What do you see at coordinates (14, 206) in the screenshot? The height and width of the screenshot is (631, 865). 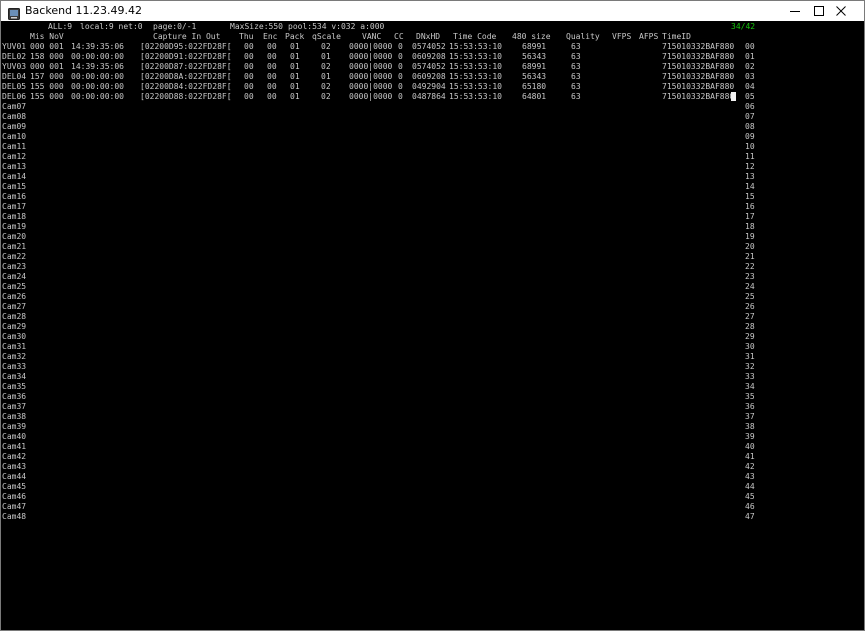 I see `camera-name: Cam17` at bounding box center [14, 206].